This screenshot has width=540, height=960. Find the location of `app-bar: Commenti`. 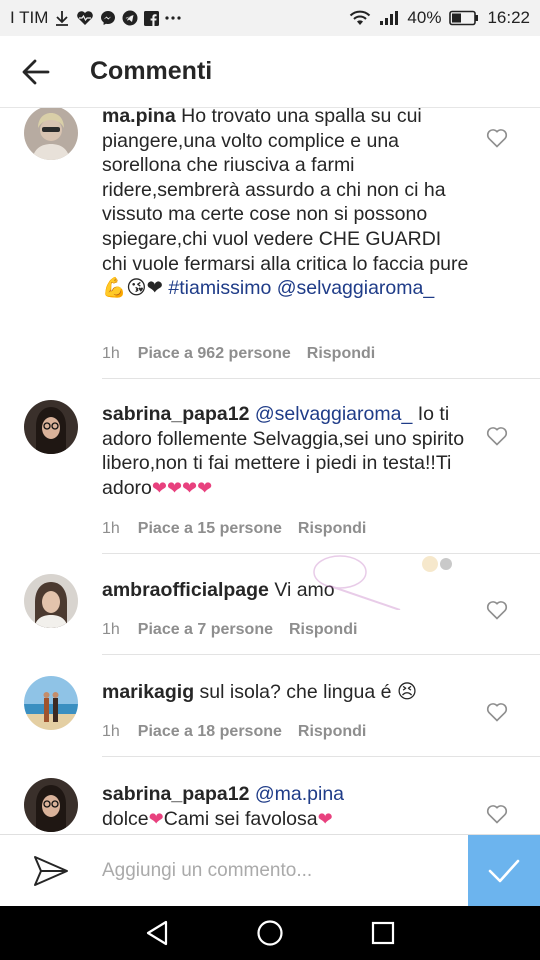

app-bar: Commenti is located at coordinates (270, 72).